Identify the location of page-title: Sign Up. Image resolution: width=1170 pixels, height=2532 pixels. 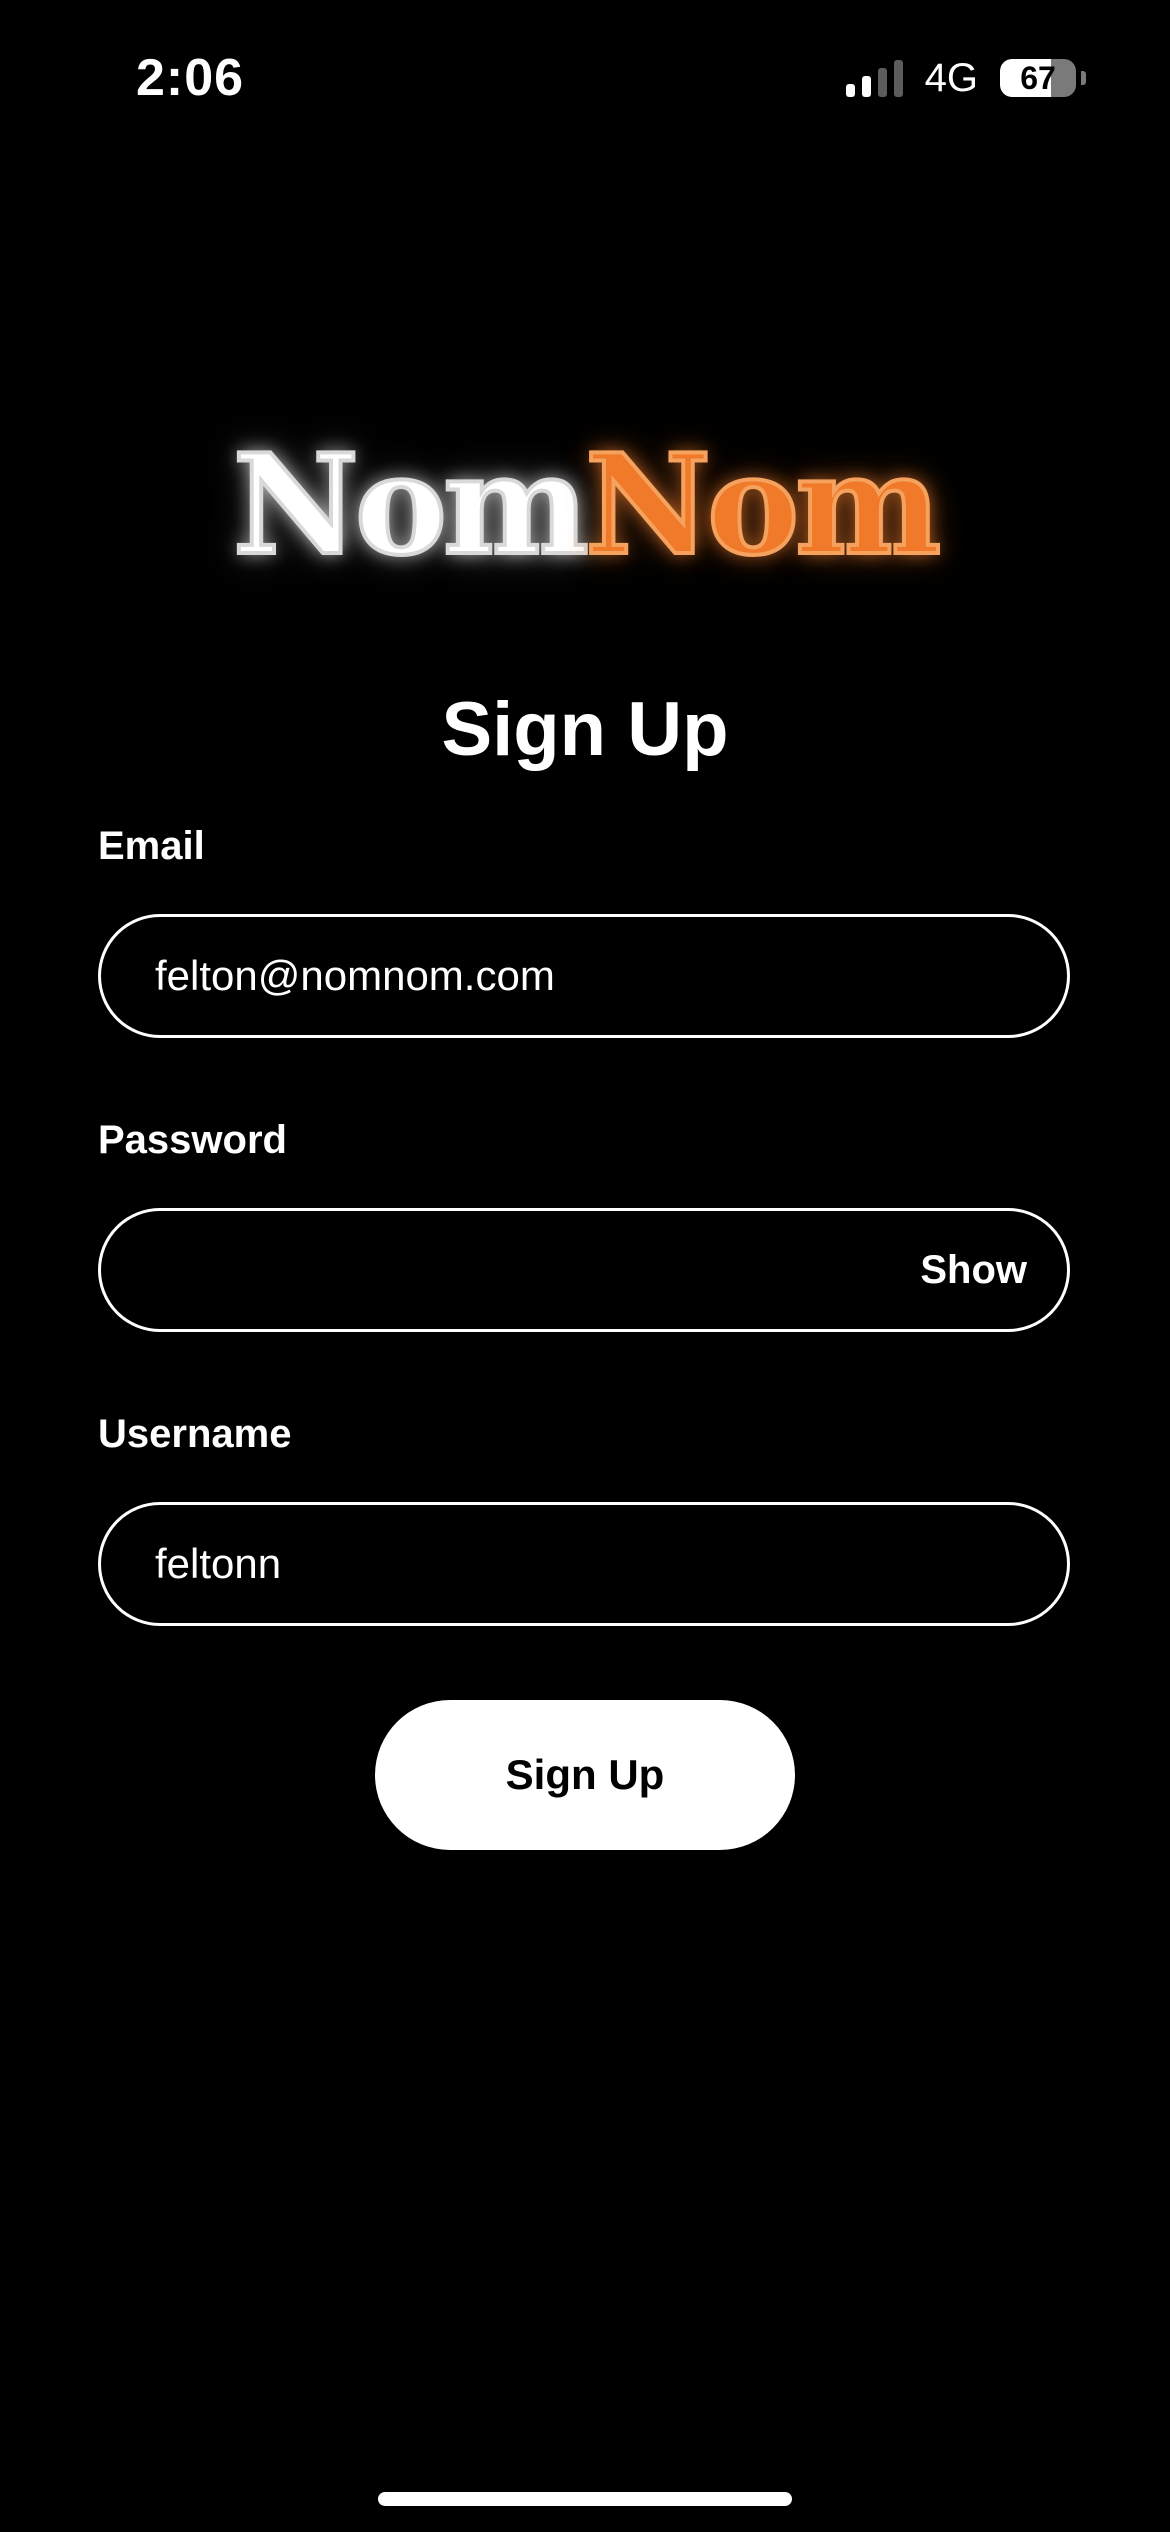
(585, 729).